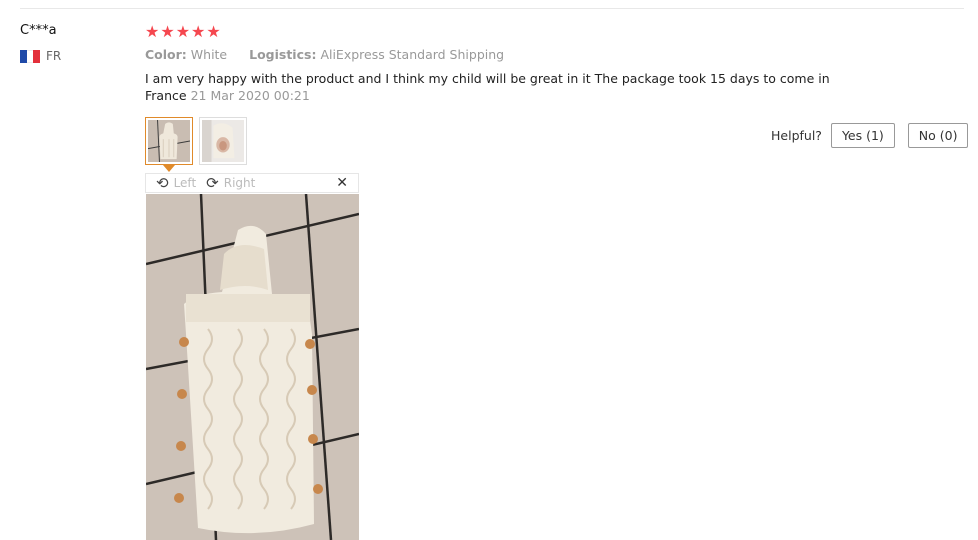 This screenshot has width=978, height=540. Describe the element at coordinates (283, 54) in the screenshot. I see `logistics-label: Logistics:` at that location.